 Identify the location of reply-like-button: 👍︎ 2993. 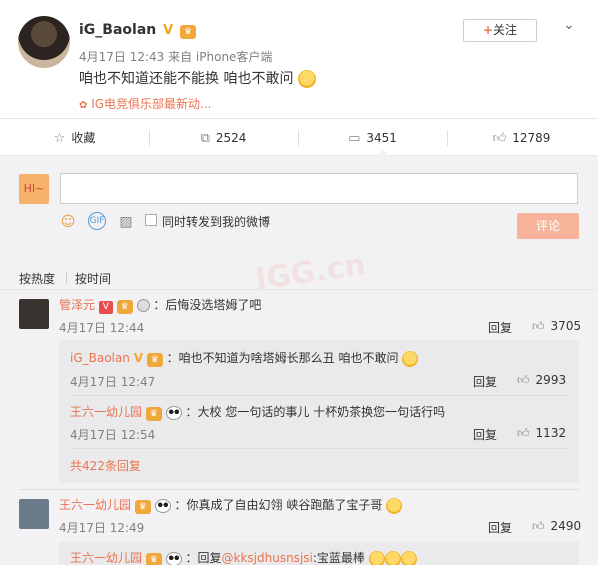
(541, 380).